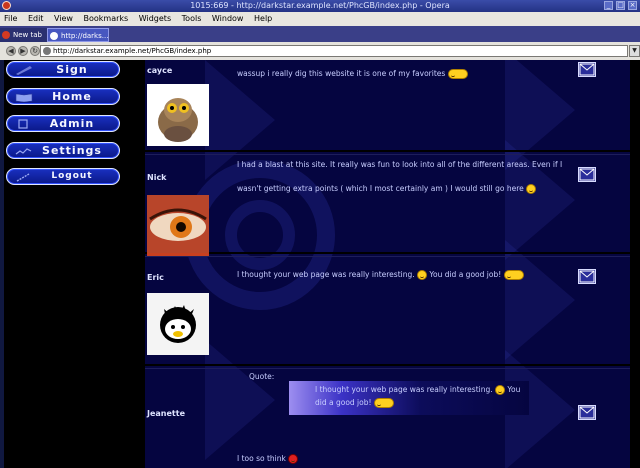 The image size is (640, 468). What do you see at coordinates (36, 19) in the screenshot?
I see `menu-edit: Edit` at bounding box center [36, 19].